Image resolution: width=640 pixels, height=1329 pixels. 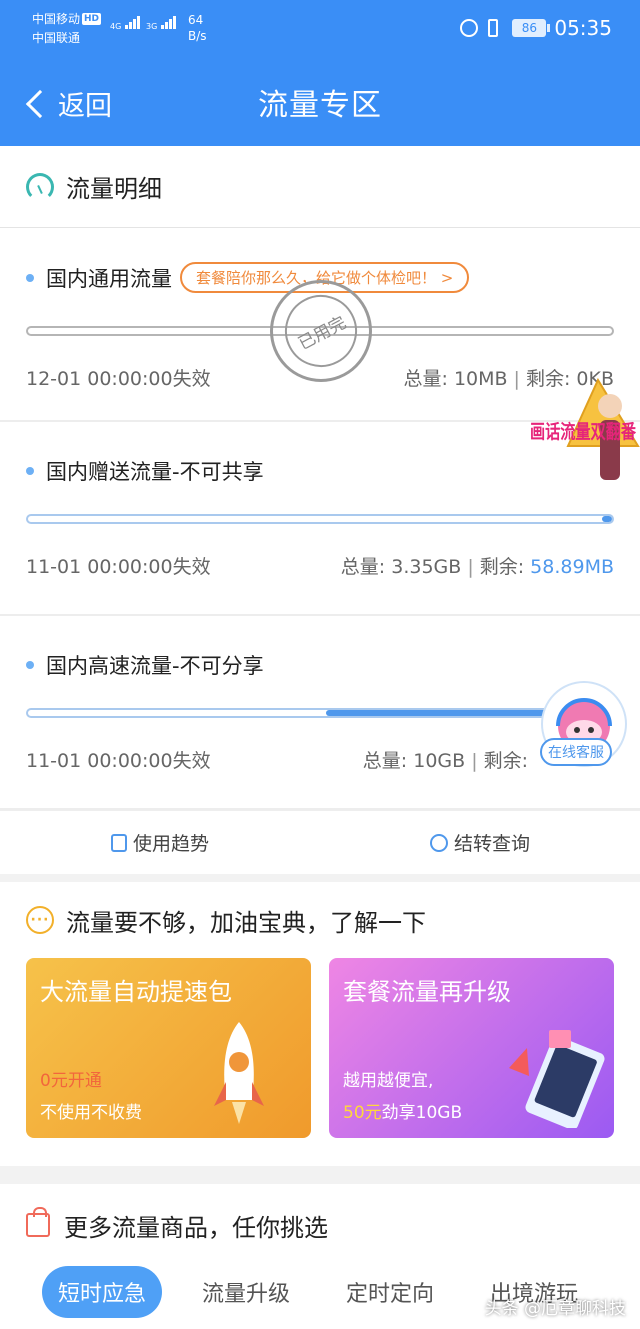 I want to click on speed-unit: B/s, so click(x=197, y=36).